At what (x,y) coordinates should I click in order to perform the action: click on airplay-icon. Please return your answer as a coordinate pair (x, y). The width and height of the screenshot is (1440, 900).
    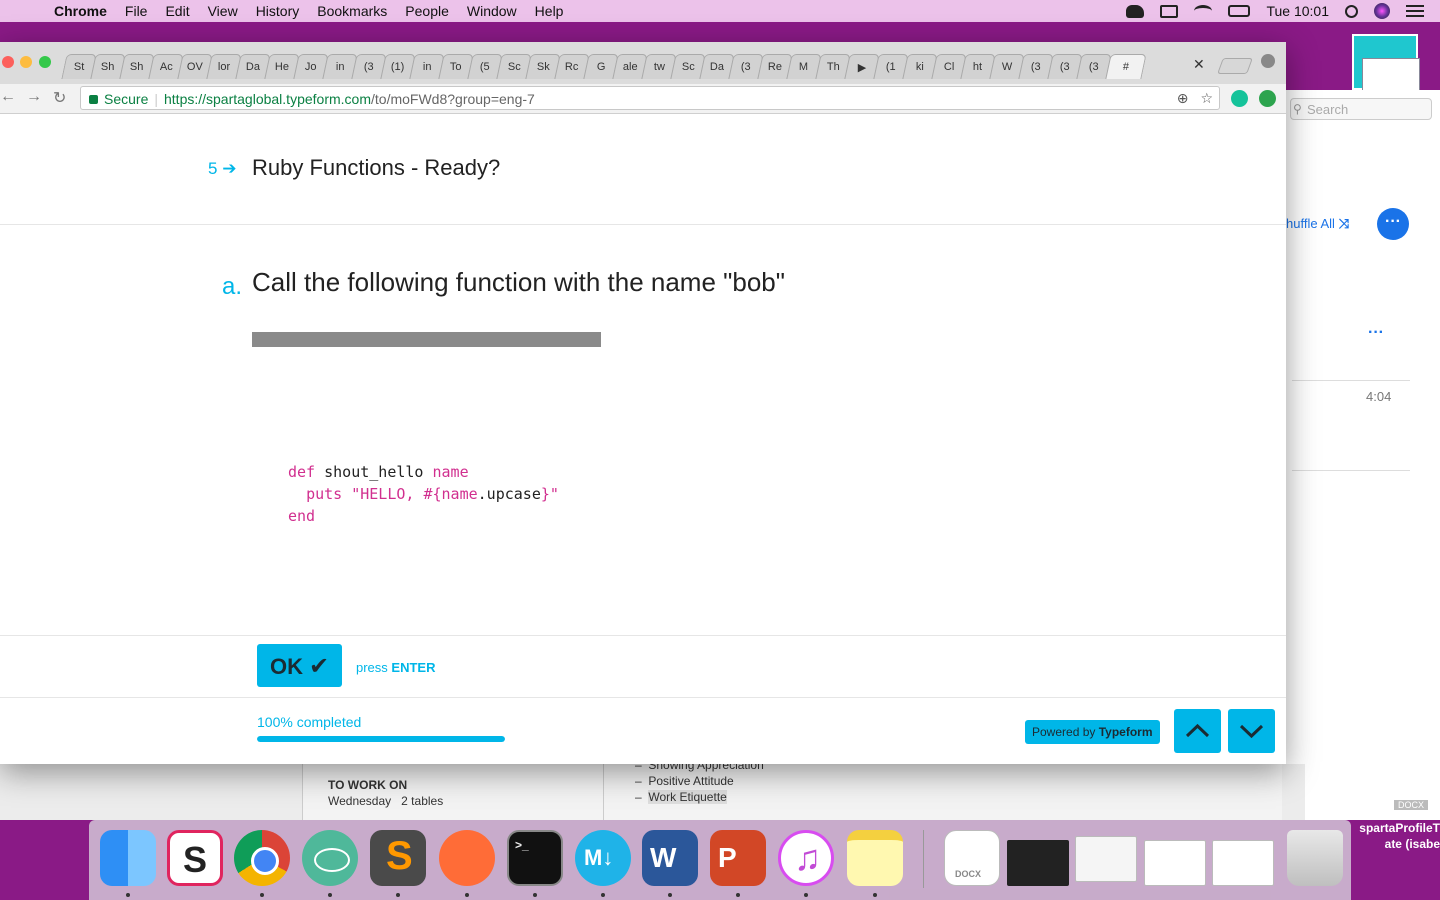
    Looking at the image, I should click on (1169, 11).